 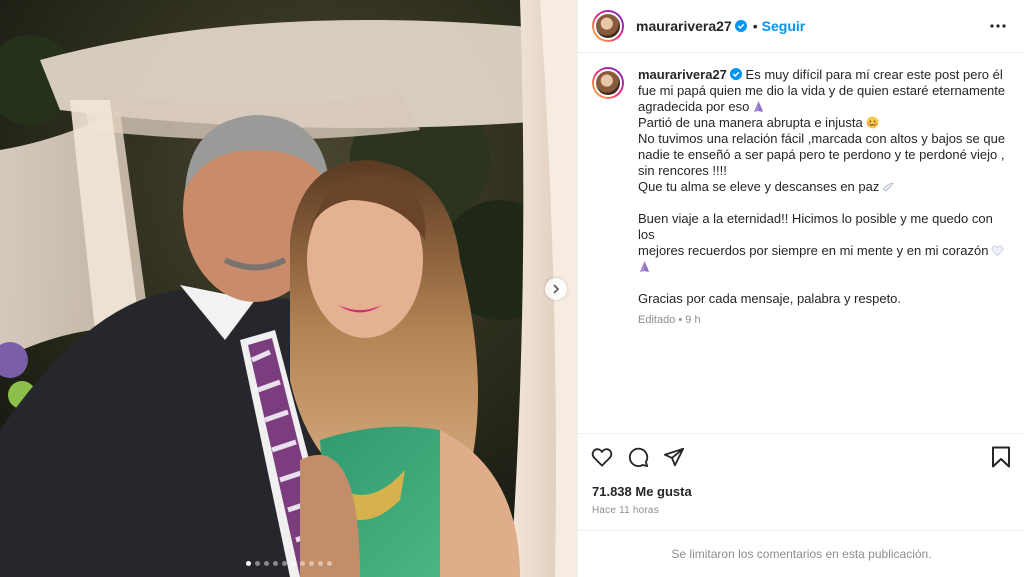 What do you see at coordinates (801, 507) in the screenshot?
I see `post-timestamp: Hace 11 horas` at bounding box center [801, 507].